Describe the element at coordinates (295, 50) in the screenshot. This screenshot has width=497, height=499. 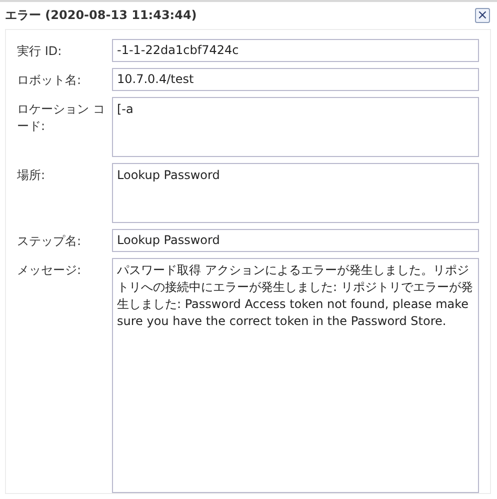
I see `text-field: -1-1-22da1cbf7424c` at that location.